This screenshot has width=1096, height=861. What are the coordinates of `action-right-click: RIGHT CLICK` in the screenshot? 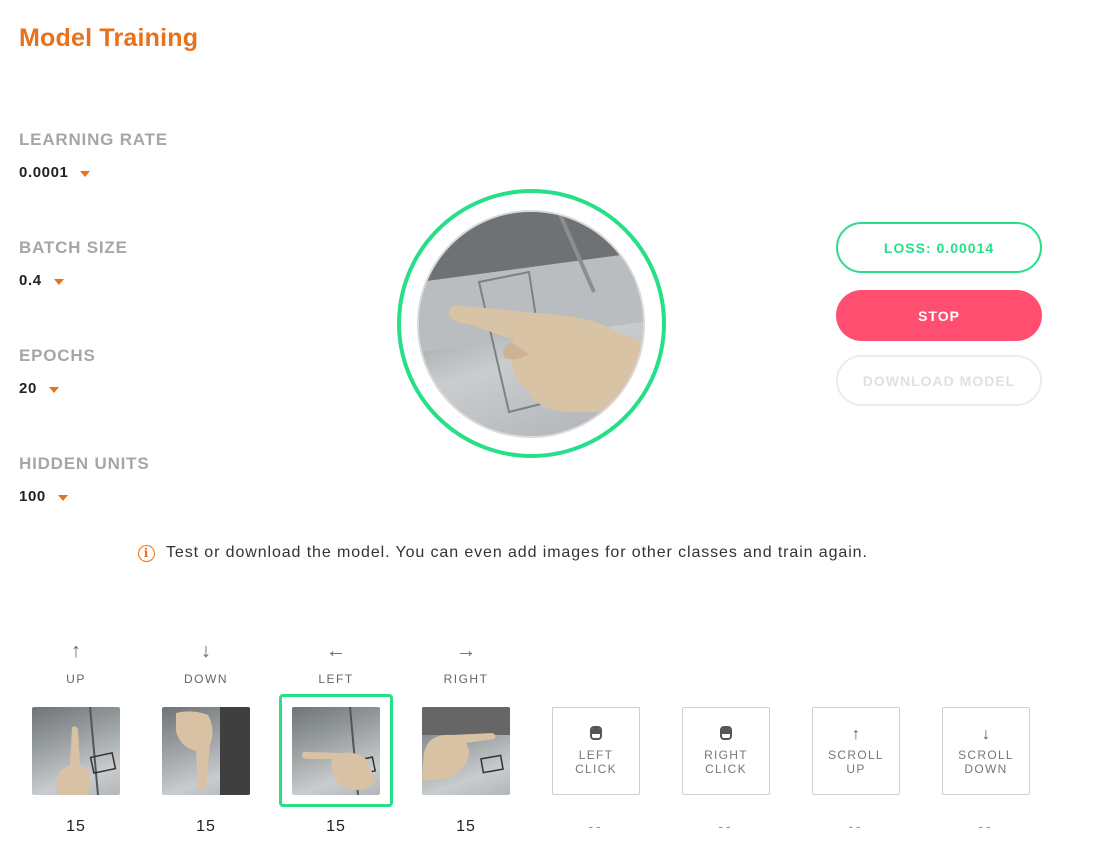 It's located at (726, 751).